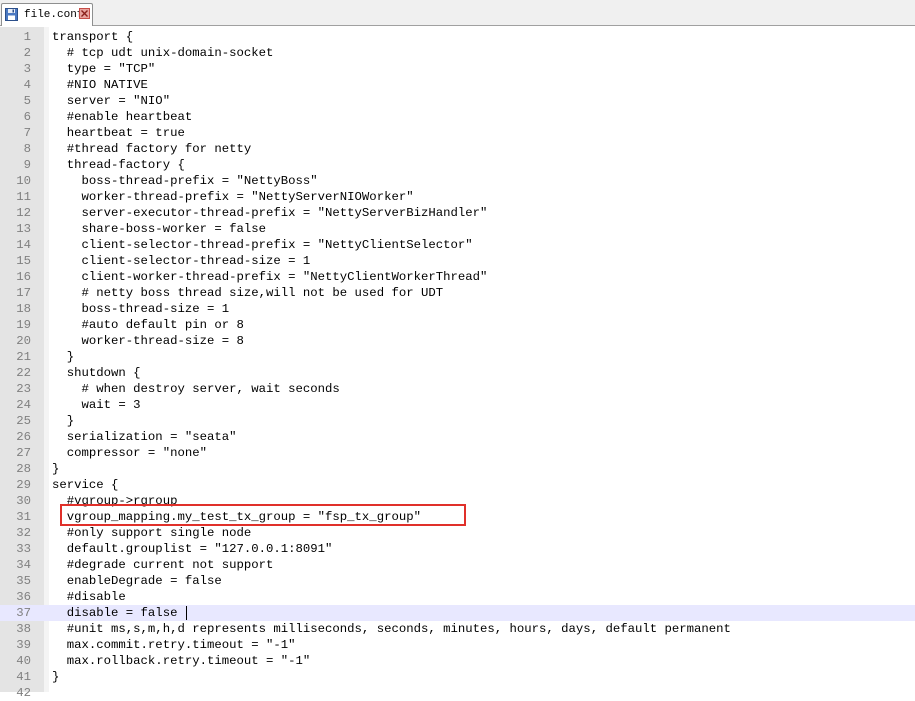 The image size is (915, 701). Describe the element at coordinates (181, 661) in the screenshot. I see `line-text: max.rollback.retry.timeout = "-1"` at that location.